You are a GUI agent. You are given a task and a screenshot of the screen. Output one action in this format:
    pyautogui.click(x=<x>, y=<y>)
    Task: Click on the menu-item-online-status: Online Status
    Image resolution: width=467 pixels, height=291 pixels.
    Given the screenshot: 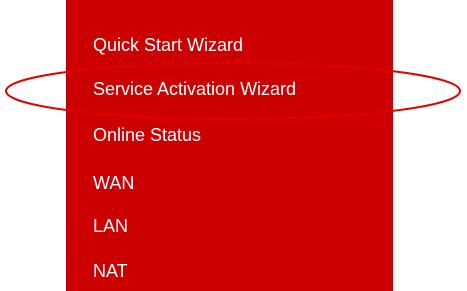 What is the action you would take?
    pyautogui.click(x=147, y=135)
    